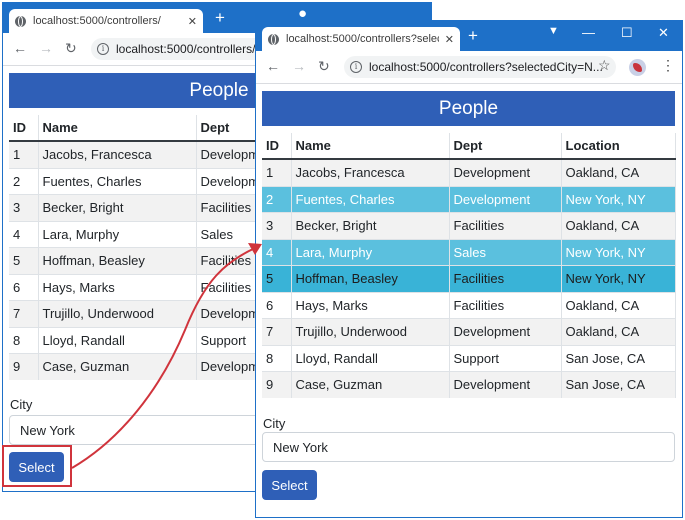 This screenshot has width=685, height=520. Describe the element at coordinates (604, 65) in the screenshot. I see `star-icon: ☆` at that location.